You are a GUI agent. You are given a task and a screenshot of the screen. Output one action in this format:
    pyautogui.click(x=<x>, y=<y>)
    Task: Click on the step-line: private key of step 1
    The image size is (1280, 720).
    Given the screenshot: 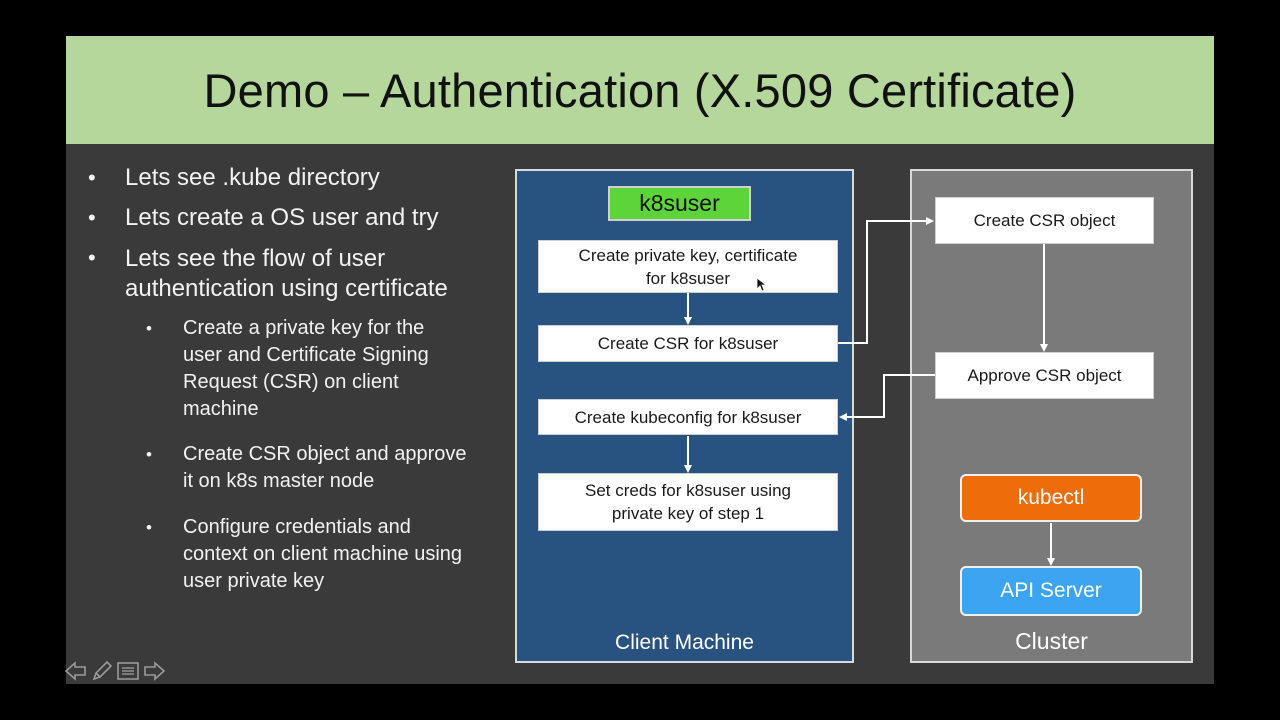 What is the action you would take?
    pyautogui.click(x=688, y=513)
    